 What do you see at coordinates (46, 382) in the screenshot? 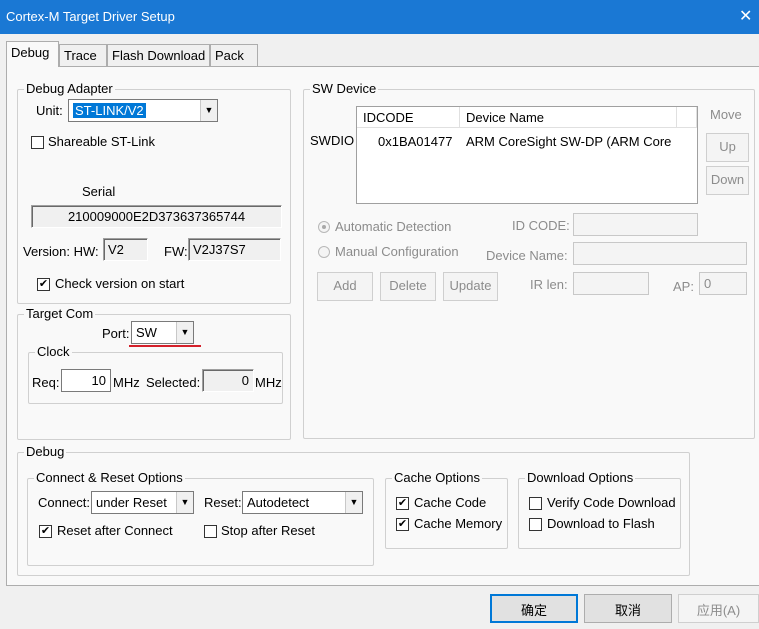
I see `req-label: Req:` at bounding box center [46, 382].